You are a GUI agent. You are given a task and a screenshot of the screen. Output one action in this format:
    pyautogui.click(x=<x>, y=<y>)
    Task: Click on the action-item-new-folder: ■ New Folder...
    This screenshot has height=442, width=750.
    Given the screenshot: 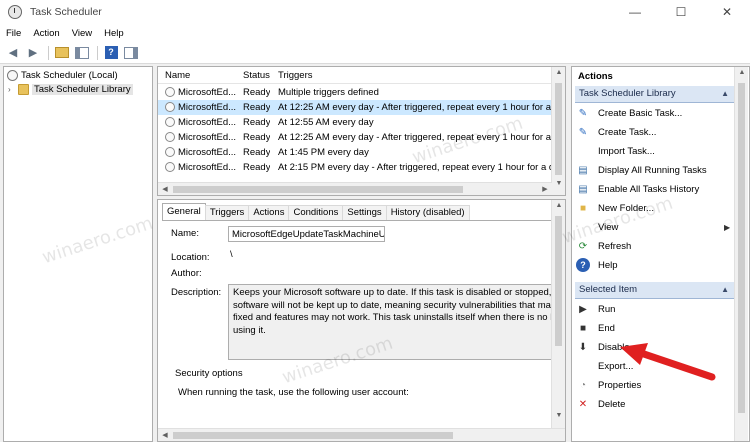 What is the action you would take?
    pyautogui.click(x=615, y=208)
    